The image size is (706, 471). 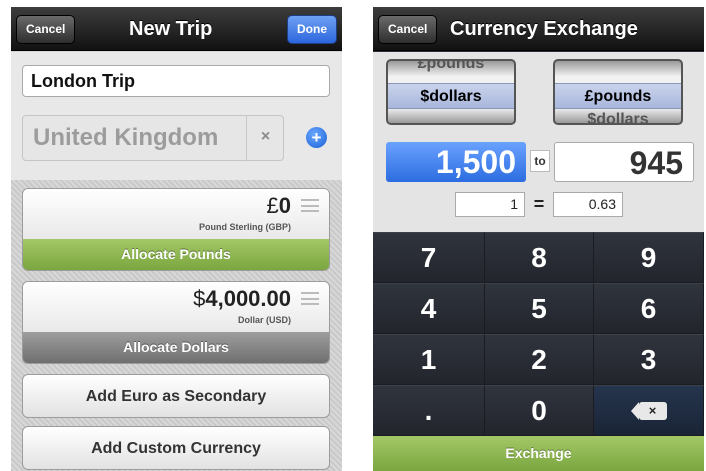 I want to click on delete-key: ×, so click(x=649, y=410).